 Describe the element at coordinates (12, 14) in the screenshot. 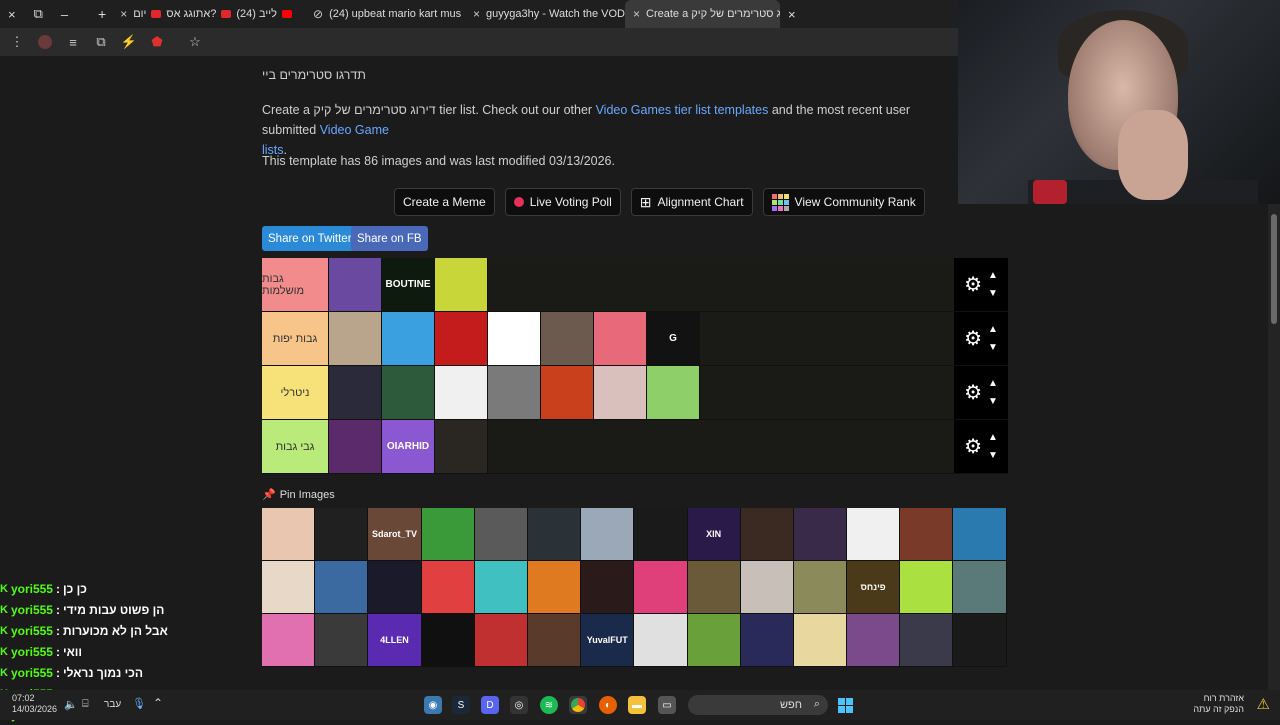

I see `close-icon: ×` at that location.